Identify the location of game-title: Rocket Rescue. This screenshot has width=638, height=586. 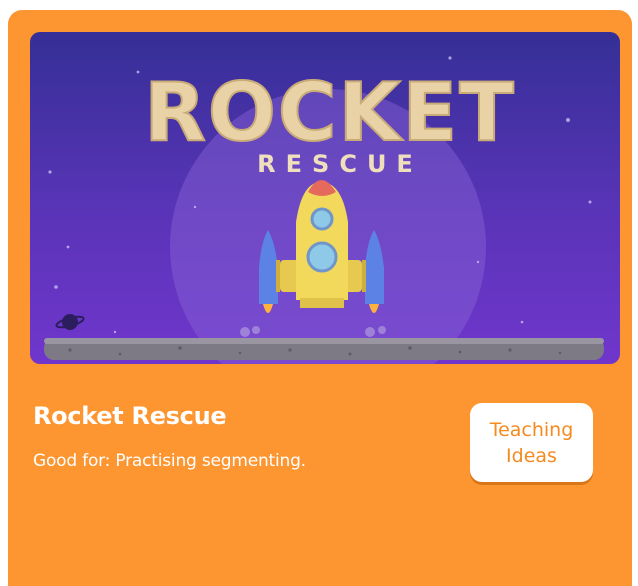
(130, 416).